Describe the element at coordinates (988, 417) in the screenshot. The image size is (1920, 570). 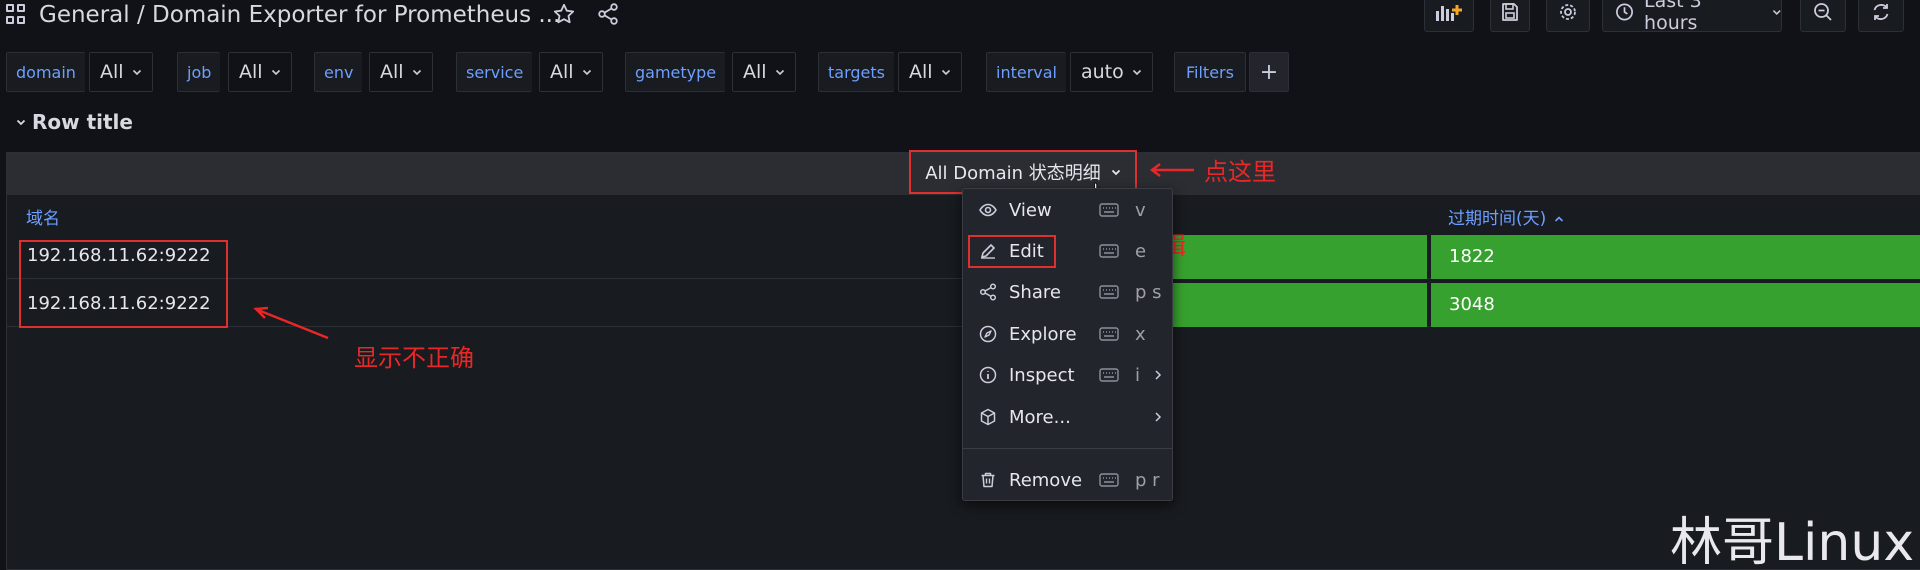
I see `cube-icon` at that location.